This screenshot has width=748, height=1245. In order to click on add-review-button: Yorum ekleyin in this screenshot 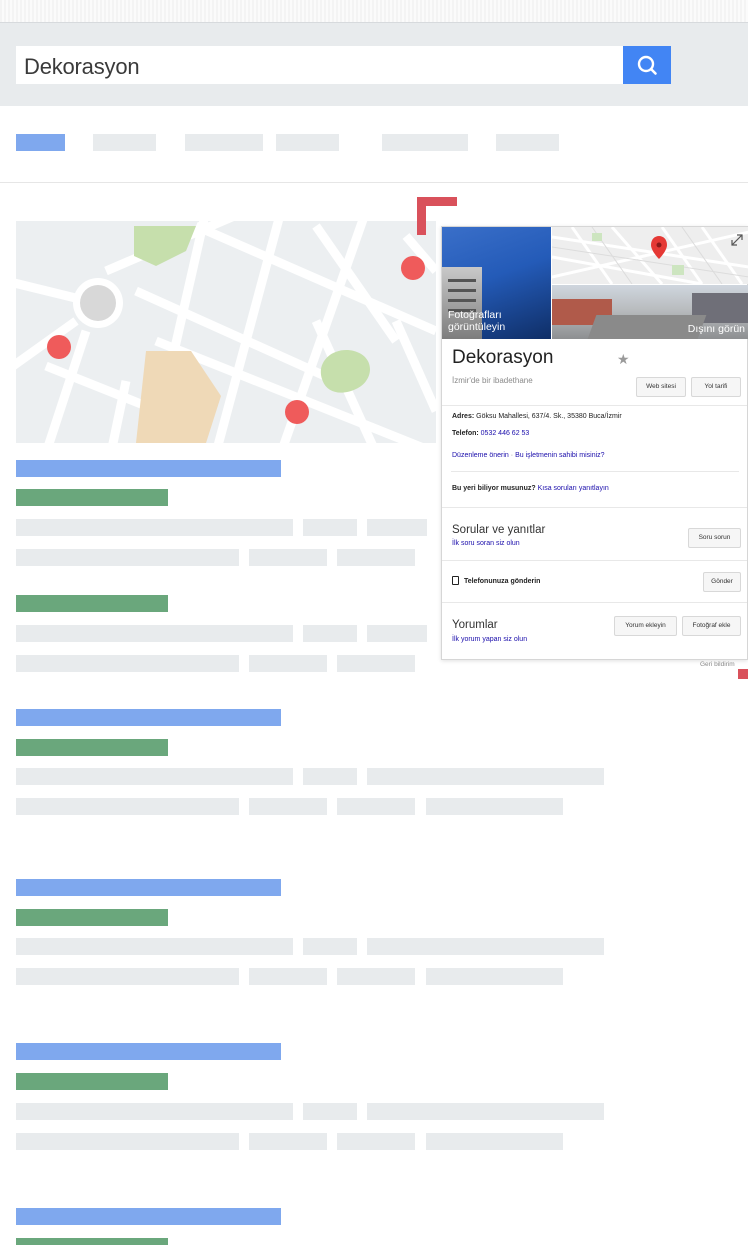, I will do `click(645, 626)`.